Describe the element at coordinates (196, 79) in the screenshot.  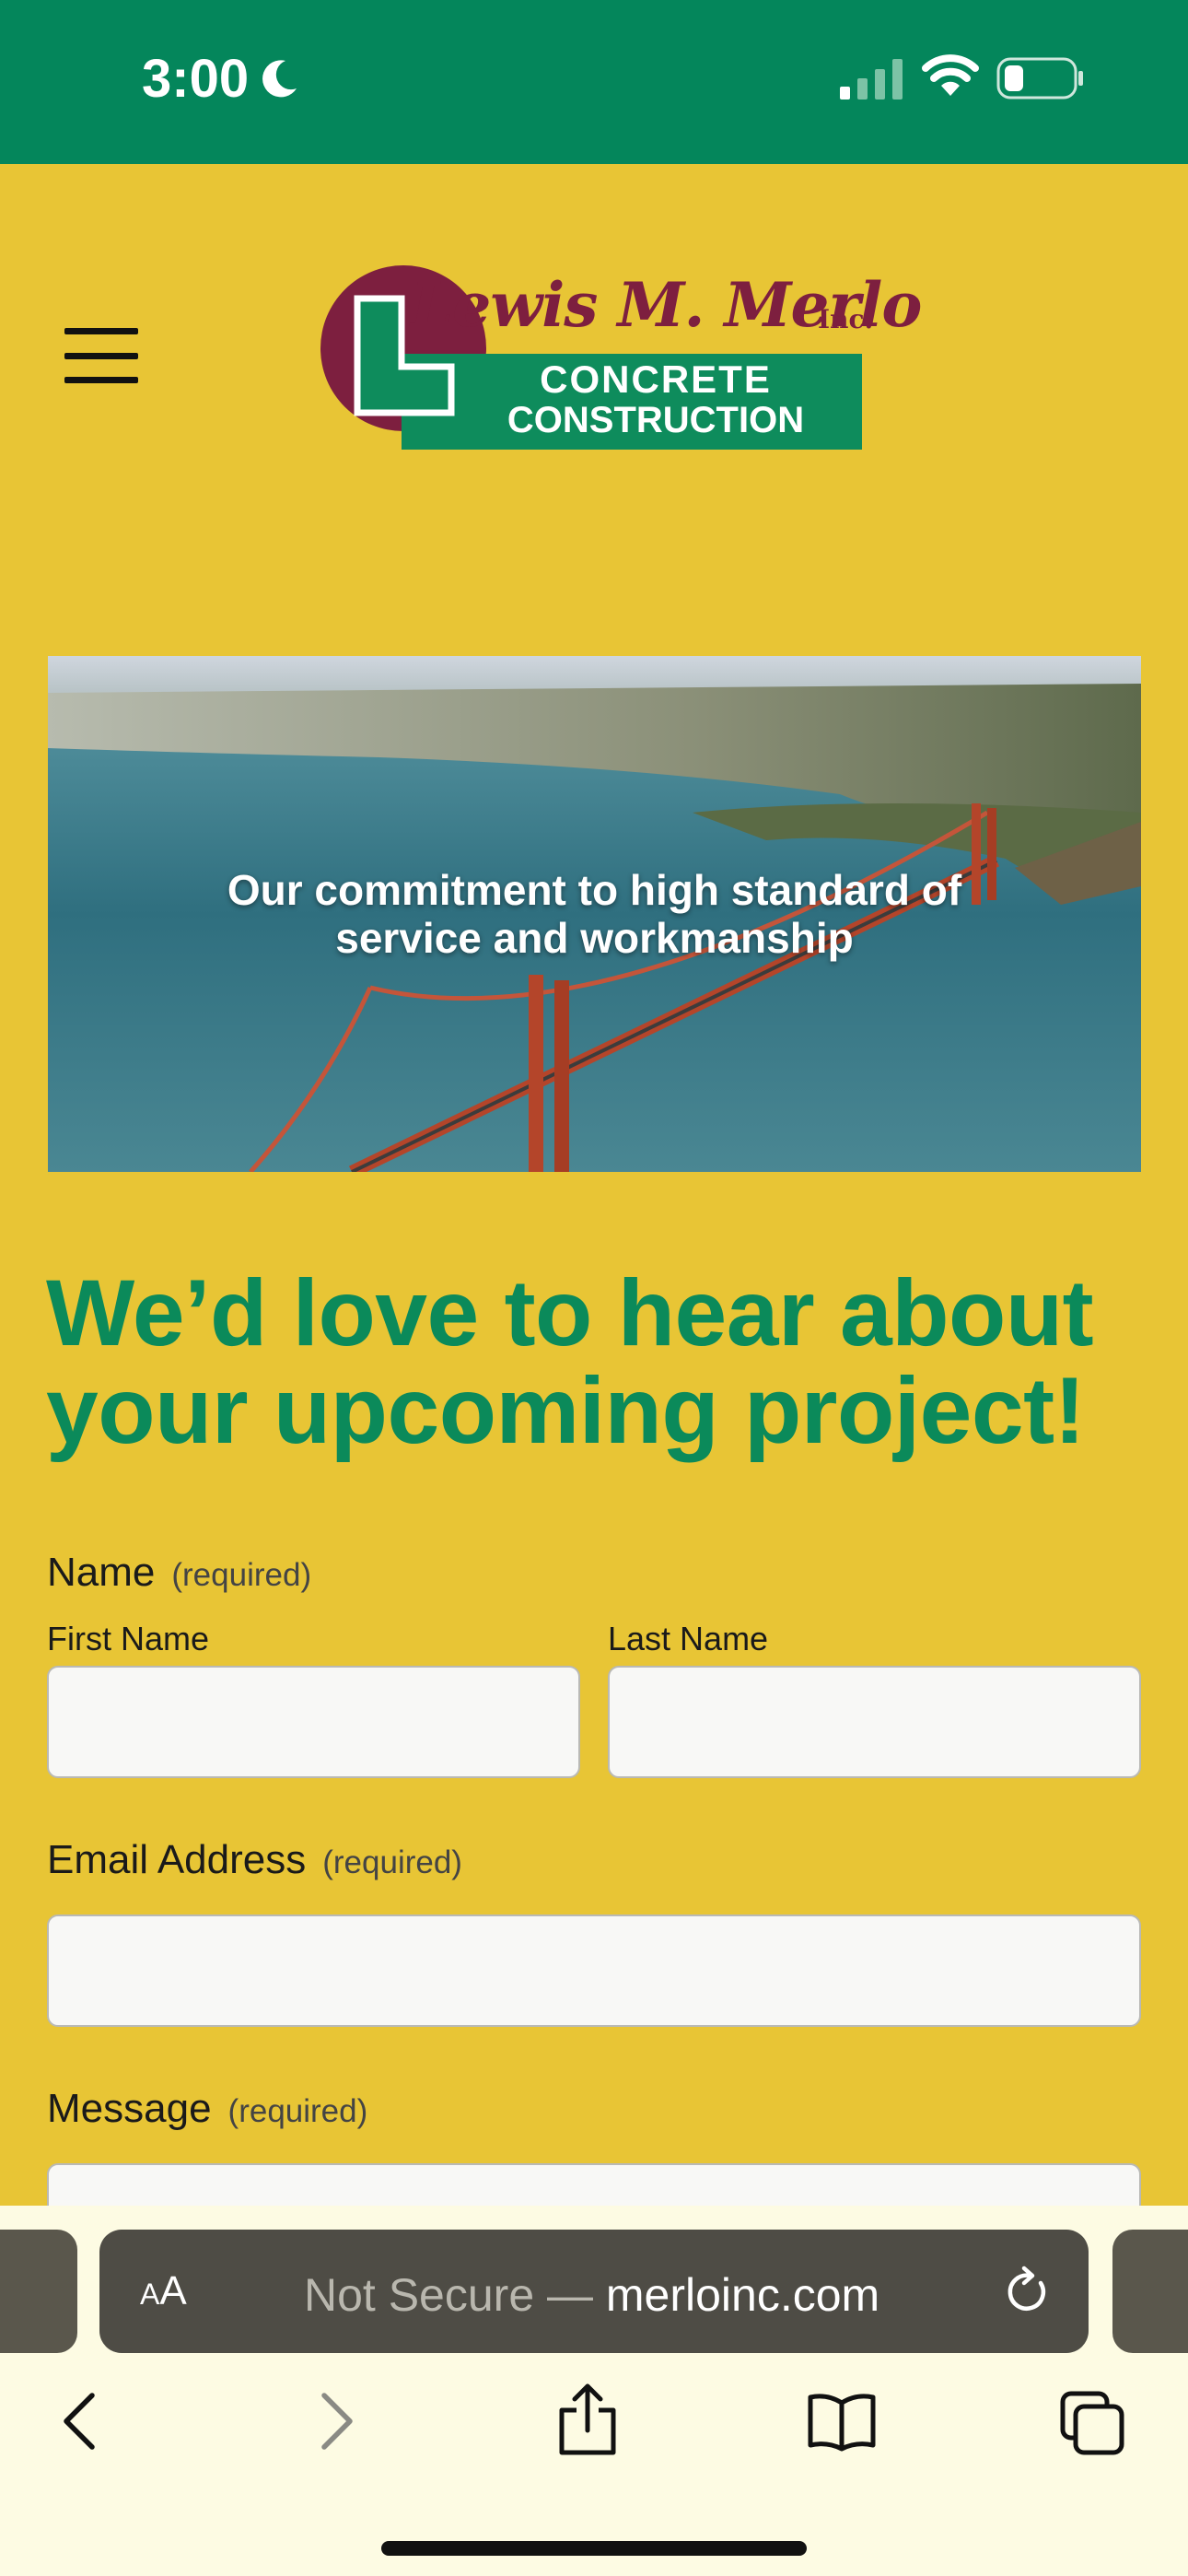
I see `status-time: 3:00` at that location.